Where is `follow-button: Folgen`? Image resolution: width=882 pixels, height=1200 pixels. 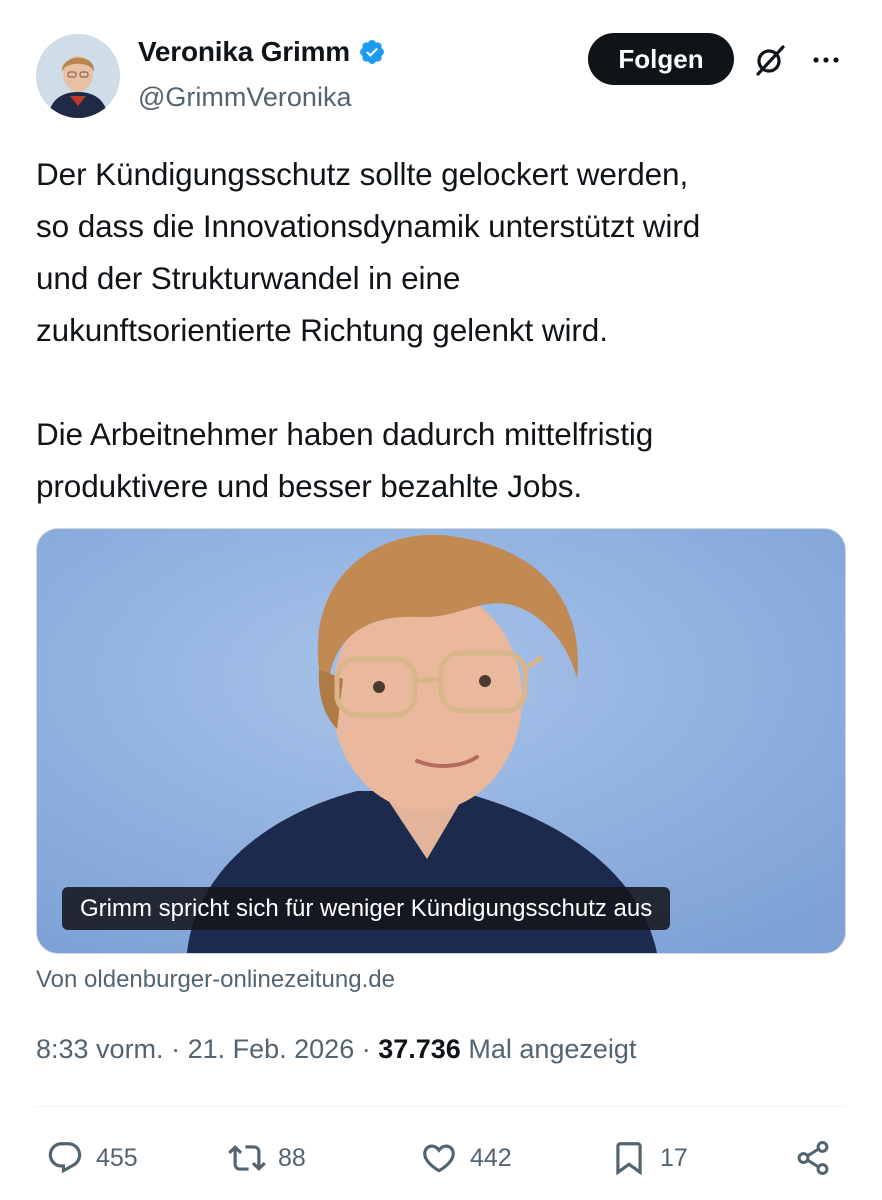 follow-button: Folgen is located at coordinates (661, 59).